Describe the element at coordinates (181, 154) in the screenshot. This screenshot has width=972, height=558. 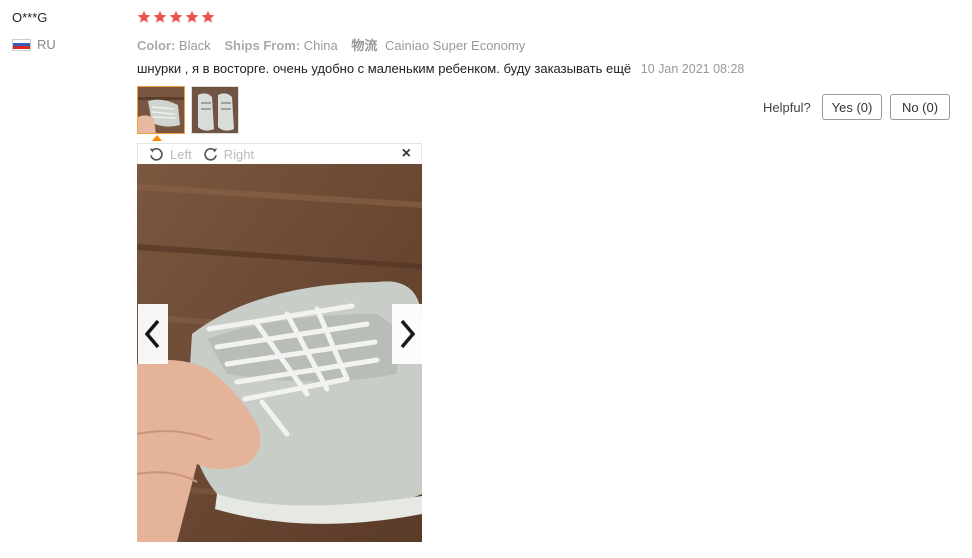
I see `rotate-left-label: Left` at that location.